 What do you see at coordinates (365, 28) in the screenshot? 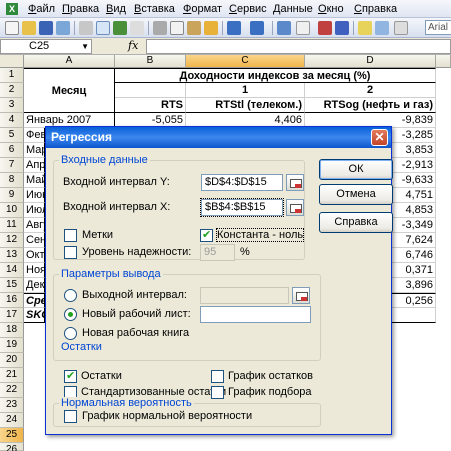
I see `chart-wizard-icon` at bounding box center [365, 28].